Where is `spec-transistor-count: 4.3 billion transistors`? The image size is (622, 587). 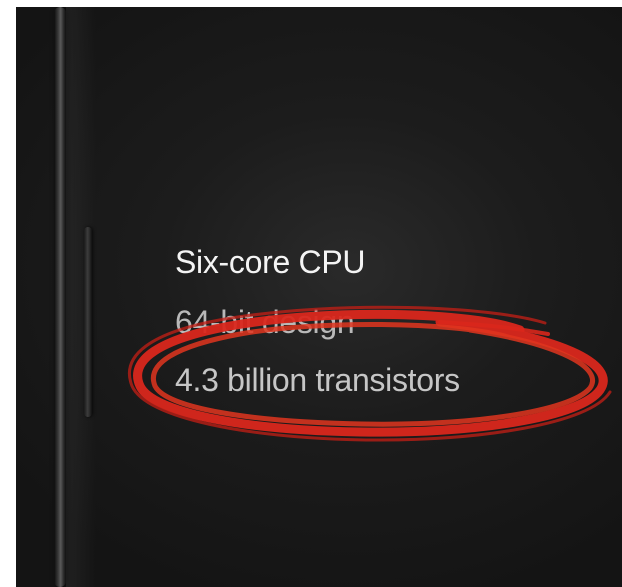 spec-transistor-count: 4.3 billion transistors is located at coordinates (317, 380).